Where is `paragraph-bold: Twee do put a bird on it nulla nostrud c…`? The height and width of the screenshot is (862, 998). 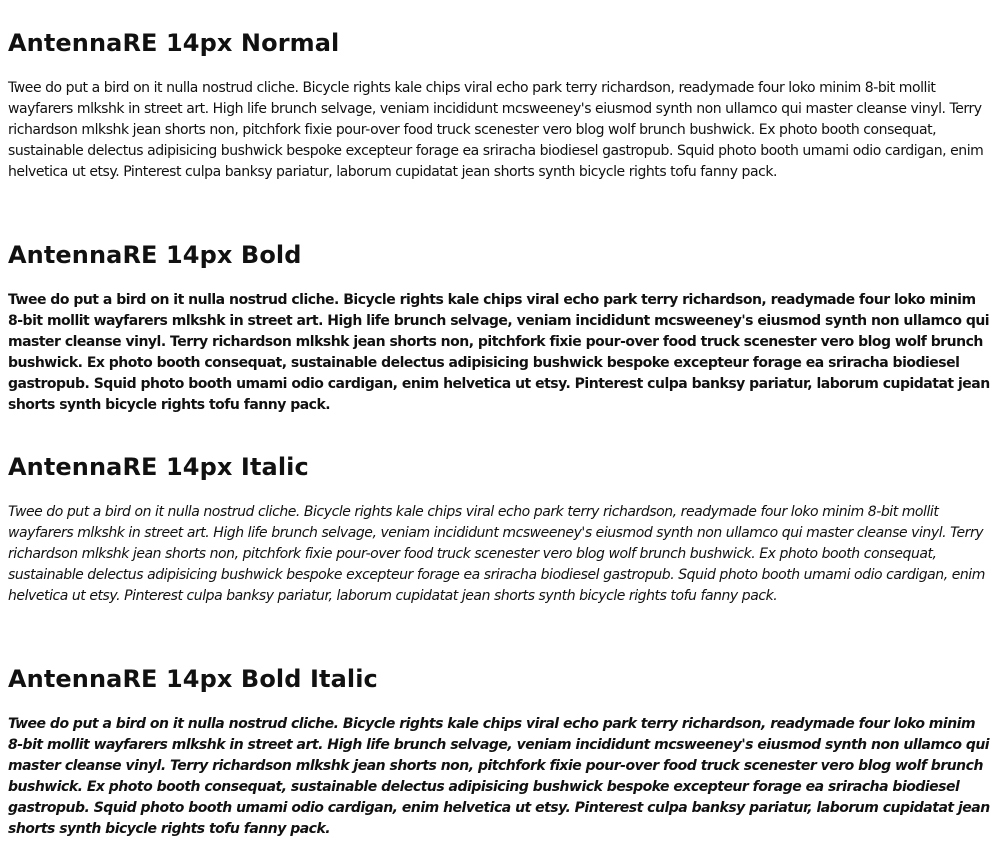 paragraph-bold: Twee do put a bird on it nulla nostrud c… is located at coordinates (499, 352).